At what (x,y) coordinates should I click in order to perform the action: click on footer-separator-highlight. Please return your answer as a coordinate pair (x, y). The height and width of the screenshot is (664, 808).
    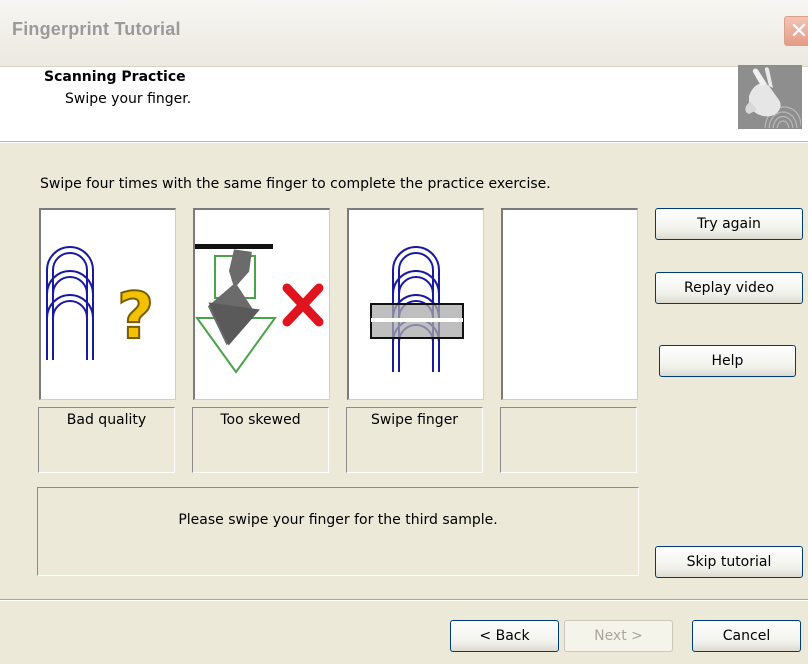
    Looking at the image, I should click on (404, 600).